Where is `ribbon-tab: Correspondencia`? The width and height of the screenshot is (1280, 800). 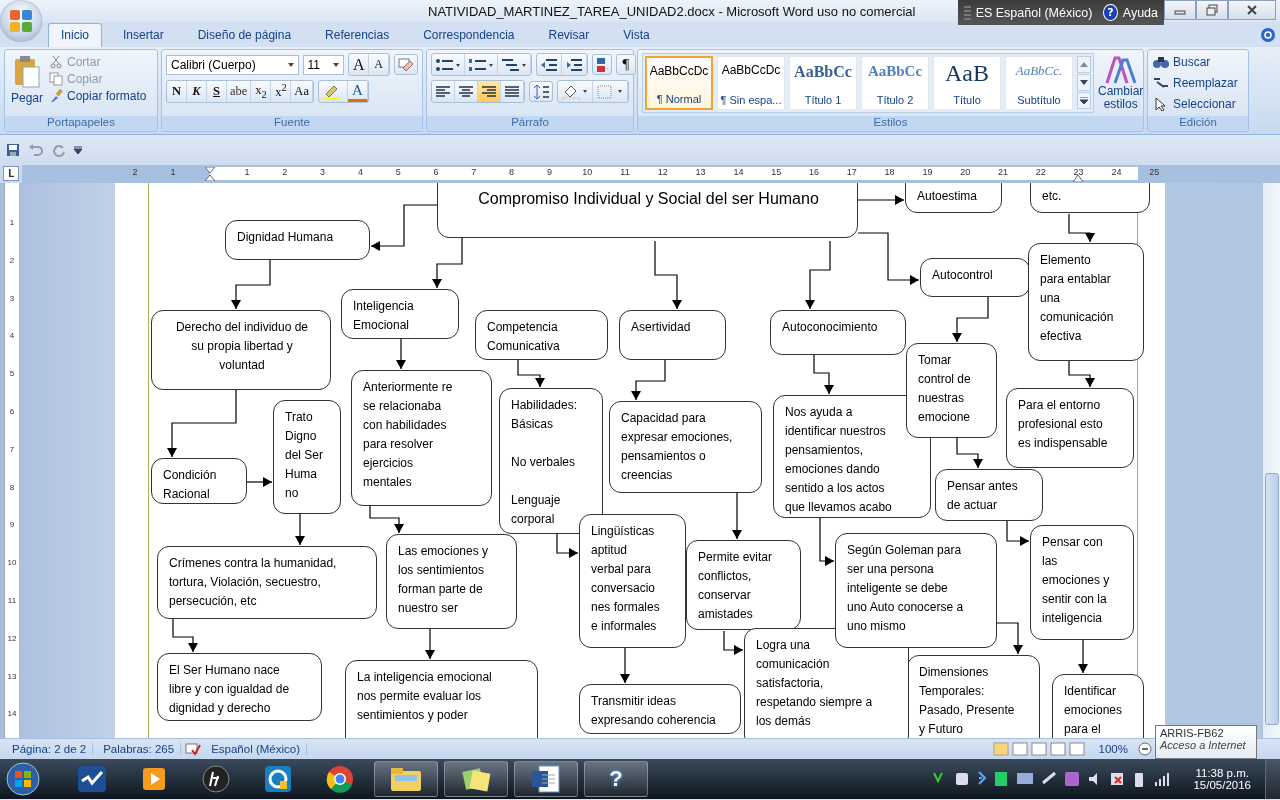 ribbon-tab: Correspondencia is located at coordinates (469, 35).